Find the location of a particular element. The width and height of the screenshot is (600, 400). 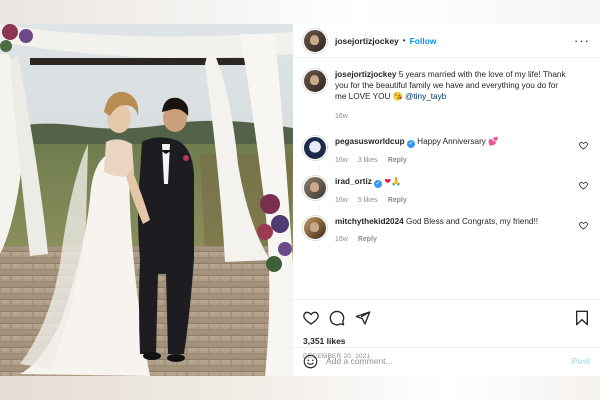

comment-emoji: ❤🙏 is located at coordinates (393, 181).